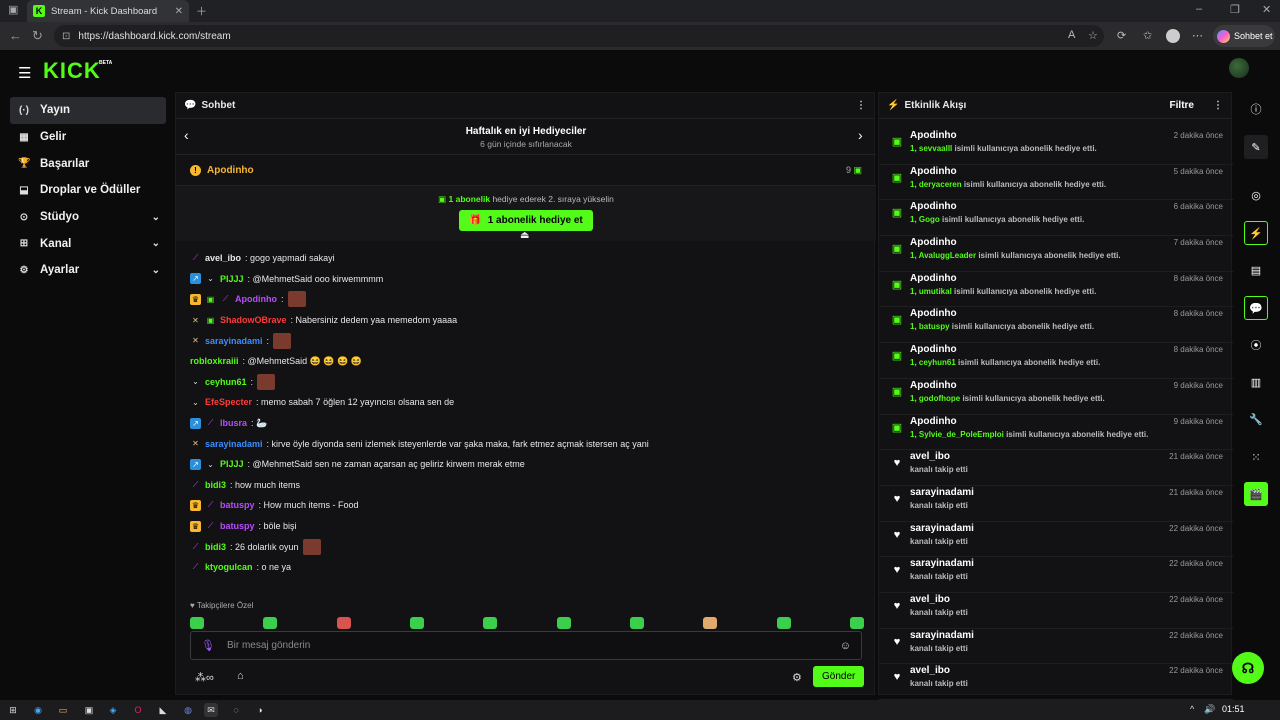 This screenshot has height=720, width=1280. Describe the element at coordinates (860, 135) in the screenshot. I see `next-arrow-icon: ›` at that location.